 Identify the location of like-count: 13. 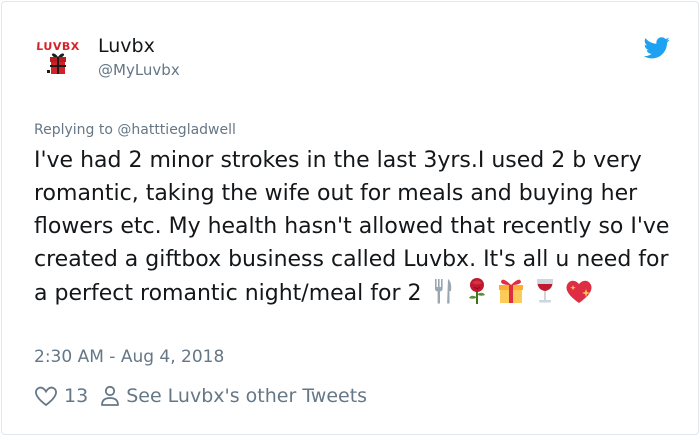
(76, 396).